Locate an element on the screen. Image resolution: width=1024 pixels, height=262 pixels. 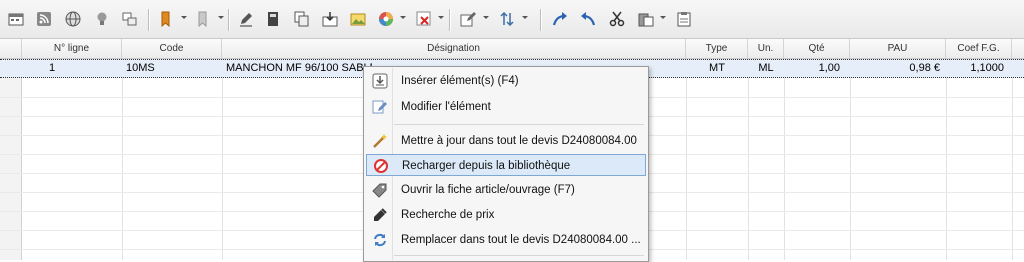
menu-item-label: Recherche de prix is located at coordinates (448, 215).